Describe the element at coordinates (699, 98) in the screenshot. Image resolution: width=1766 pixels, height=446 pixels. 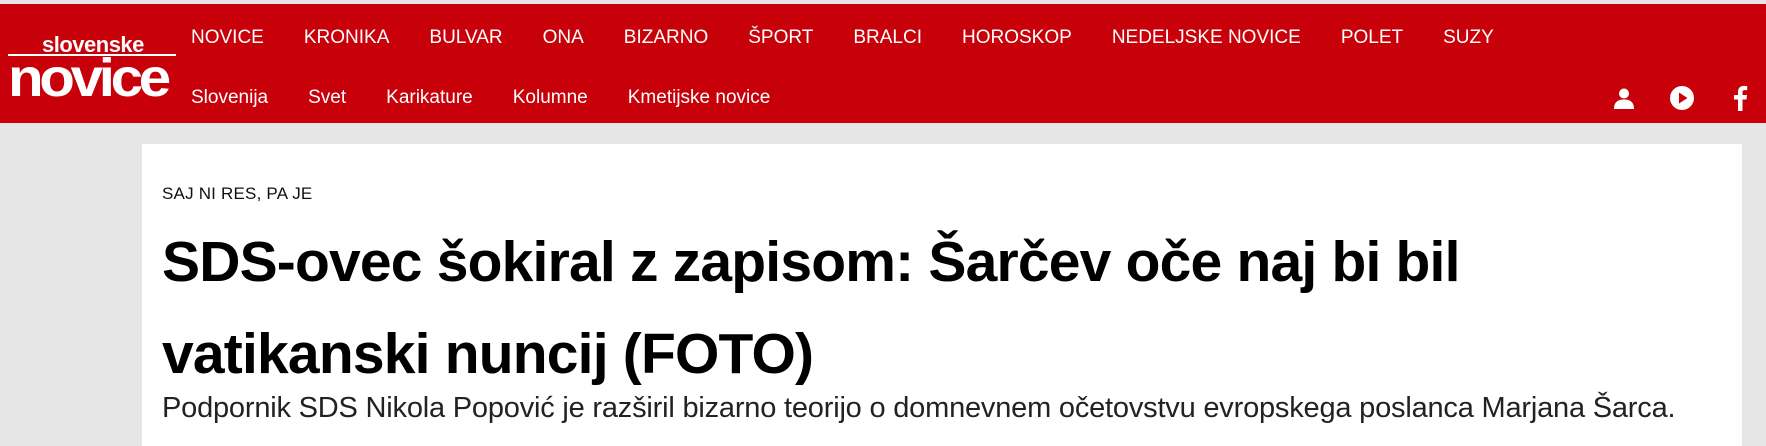
I see `subnav-item-kmetijske-novice: Kmetijske novice` at that location.